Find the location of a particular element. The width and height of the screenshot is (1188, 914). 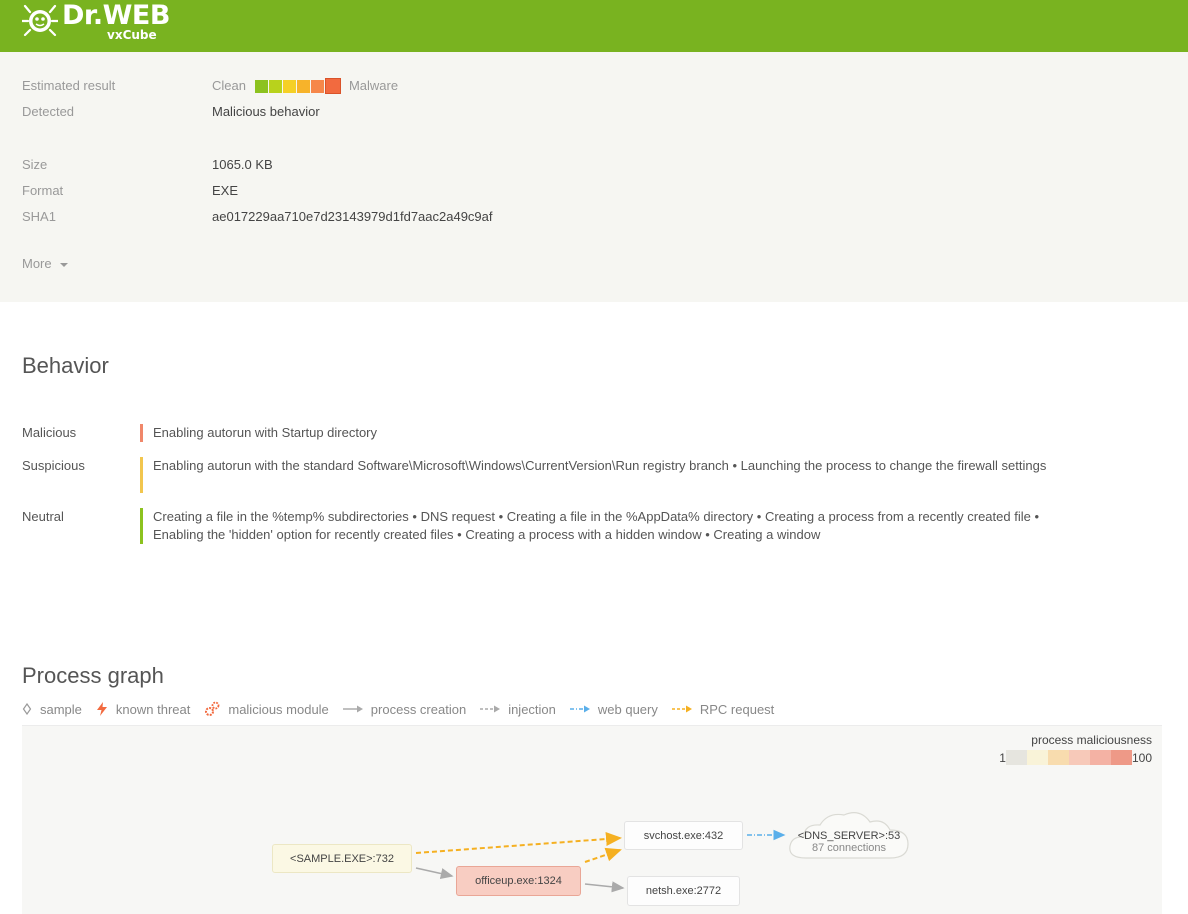

format-value: EXE is located at coordinates (225, 190).